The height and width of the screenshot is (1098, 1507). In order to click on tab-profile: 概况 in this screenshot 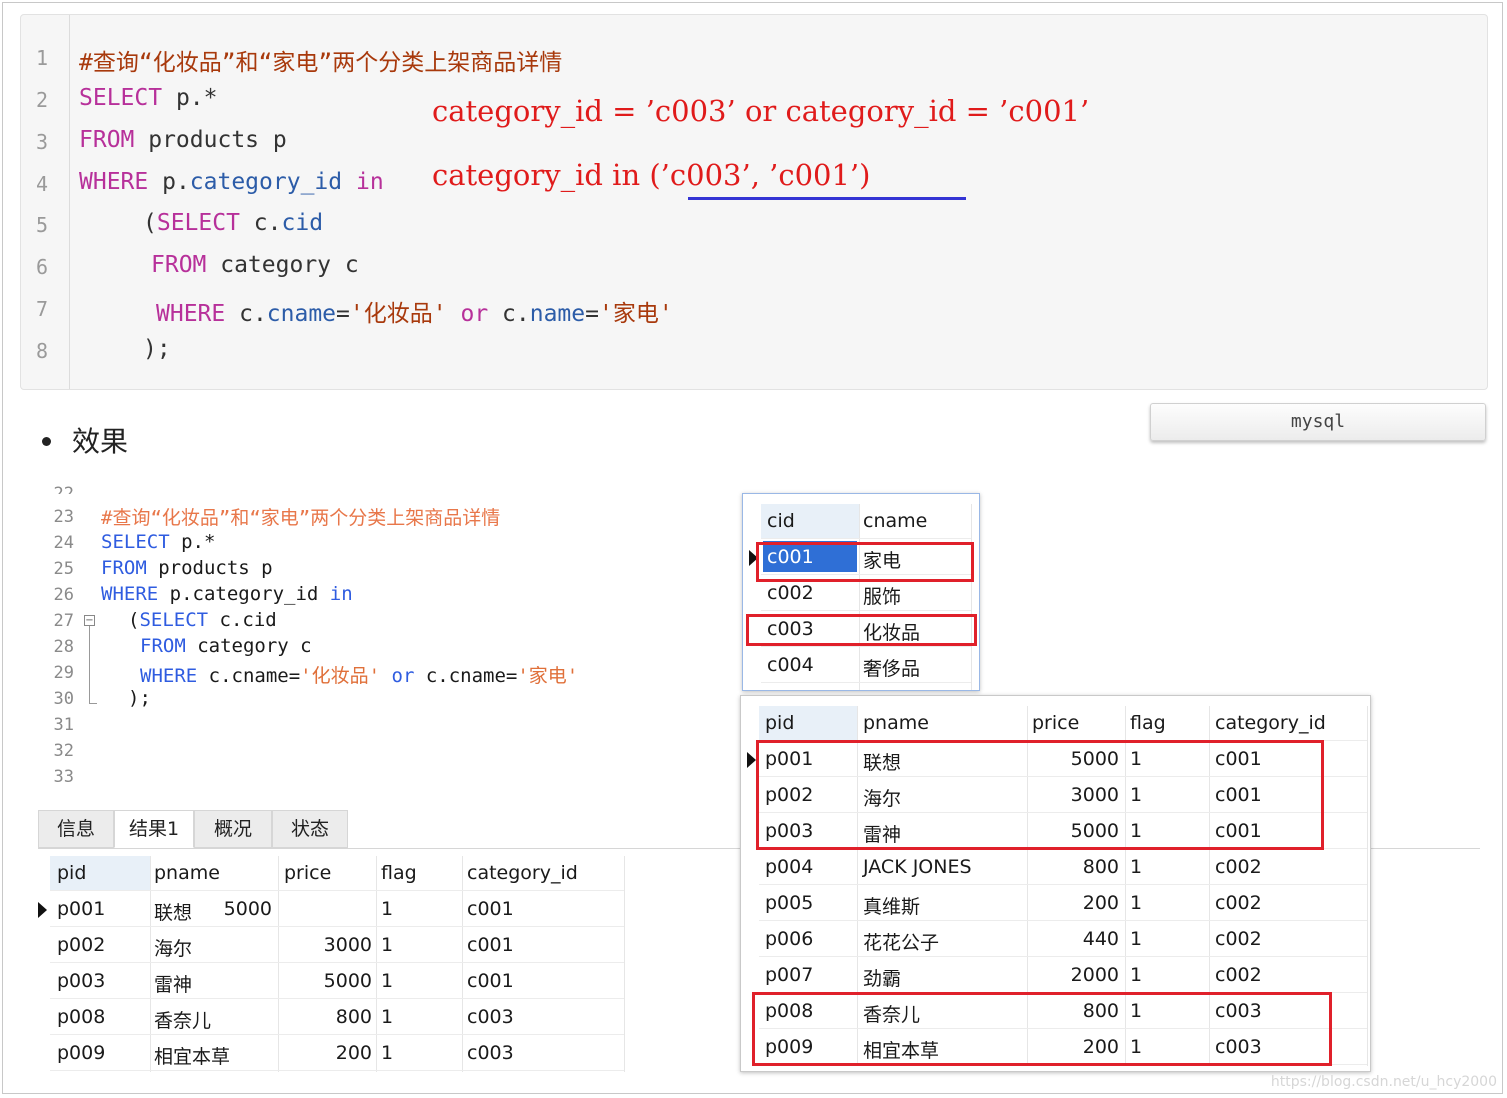, I will do `click(233, 829)`.